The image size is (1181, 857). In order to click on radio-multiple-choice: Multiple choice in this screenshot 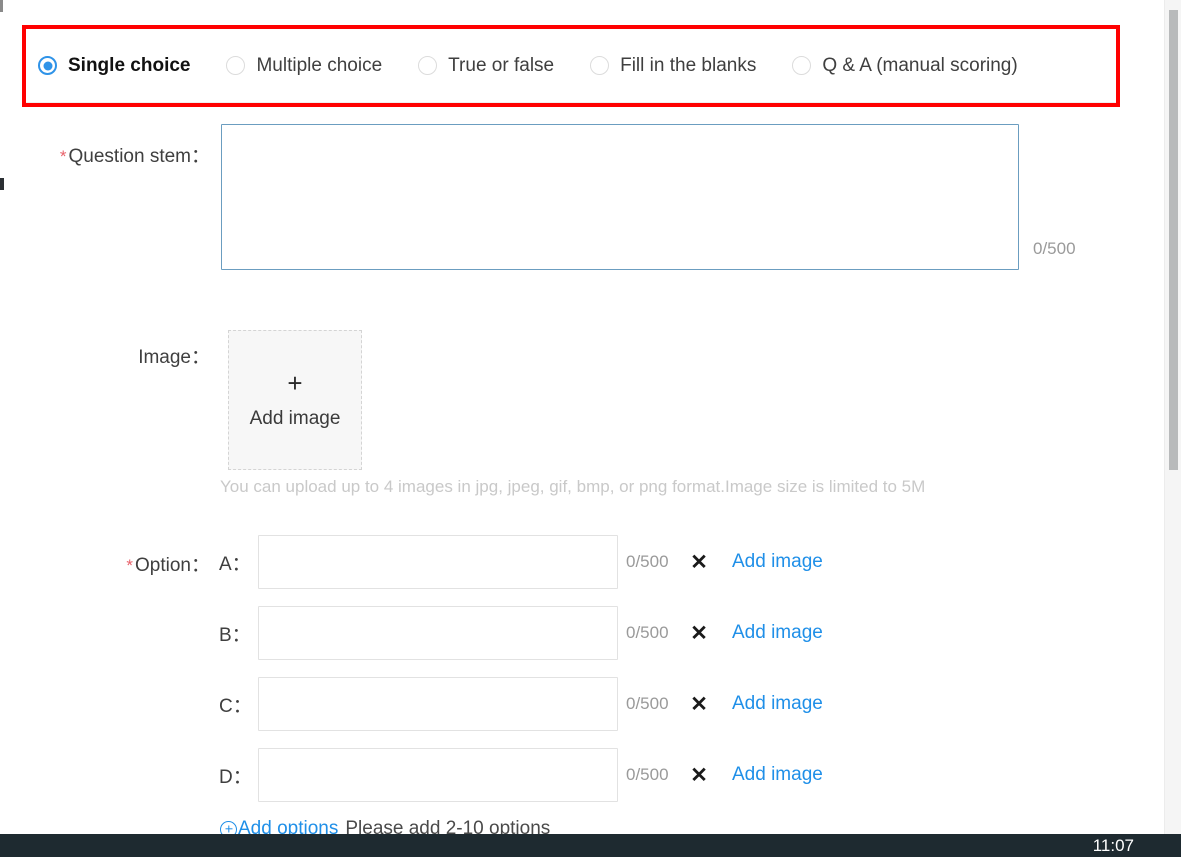, I will do `click(304, 66)`.